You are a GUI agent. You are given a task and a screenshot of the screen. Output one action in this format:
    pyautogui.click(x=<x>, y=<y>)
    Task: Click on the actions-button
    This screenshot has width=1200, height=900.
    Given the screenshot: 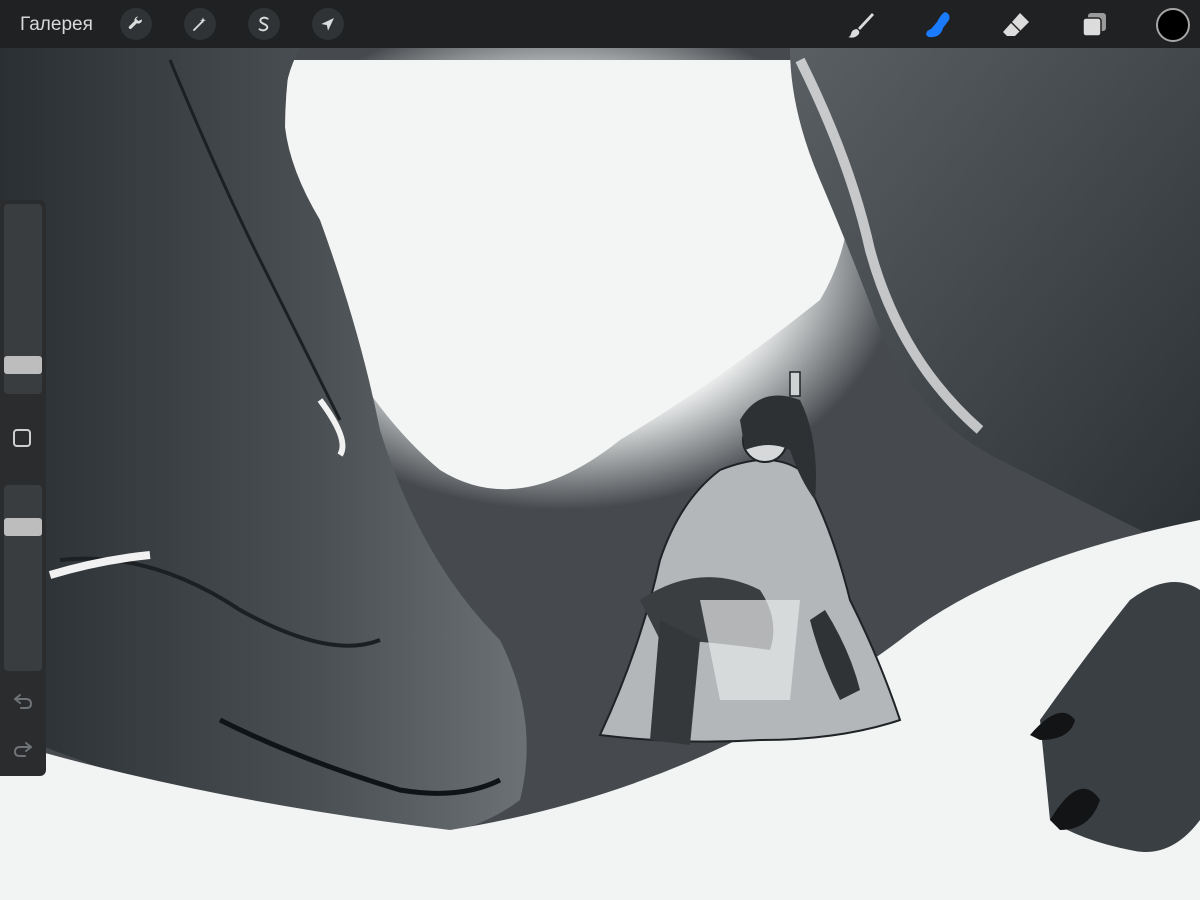 What is the action you would take?
    pyautogui.click(x=136, y=24)
    